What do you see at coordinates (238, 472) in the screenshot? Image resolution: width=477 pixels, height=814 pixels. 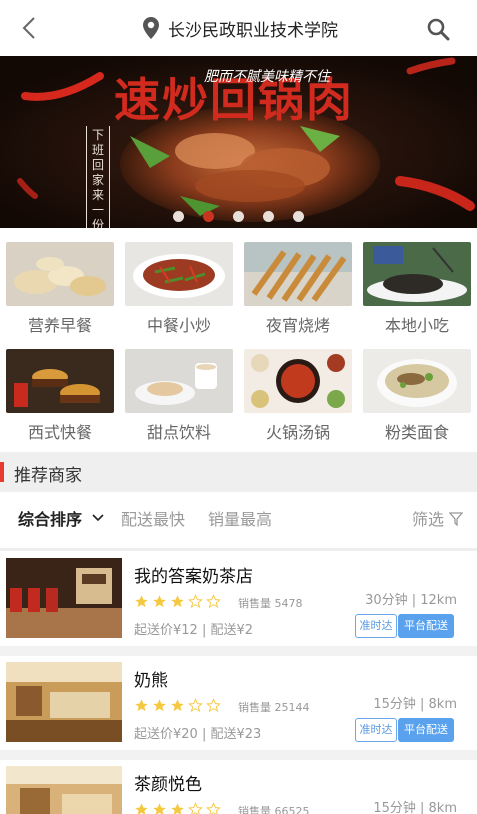 I see `recommended-section-header: 推荐商家` at bounding box center [238, 472].